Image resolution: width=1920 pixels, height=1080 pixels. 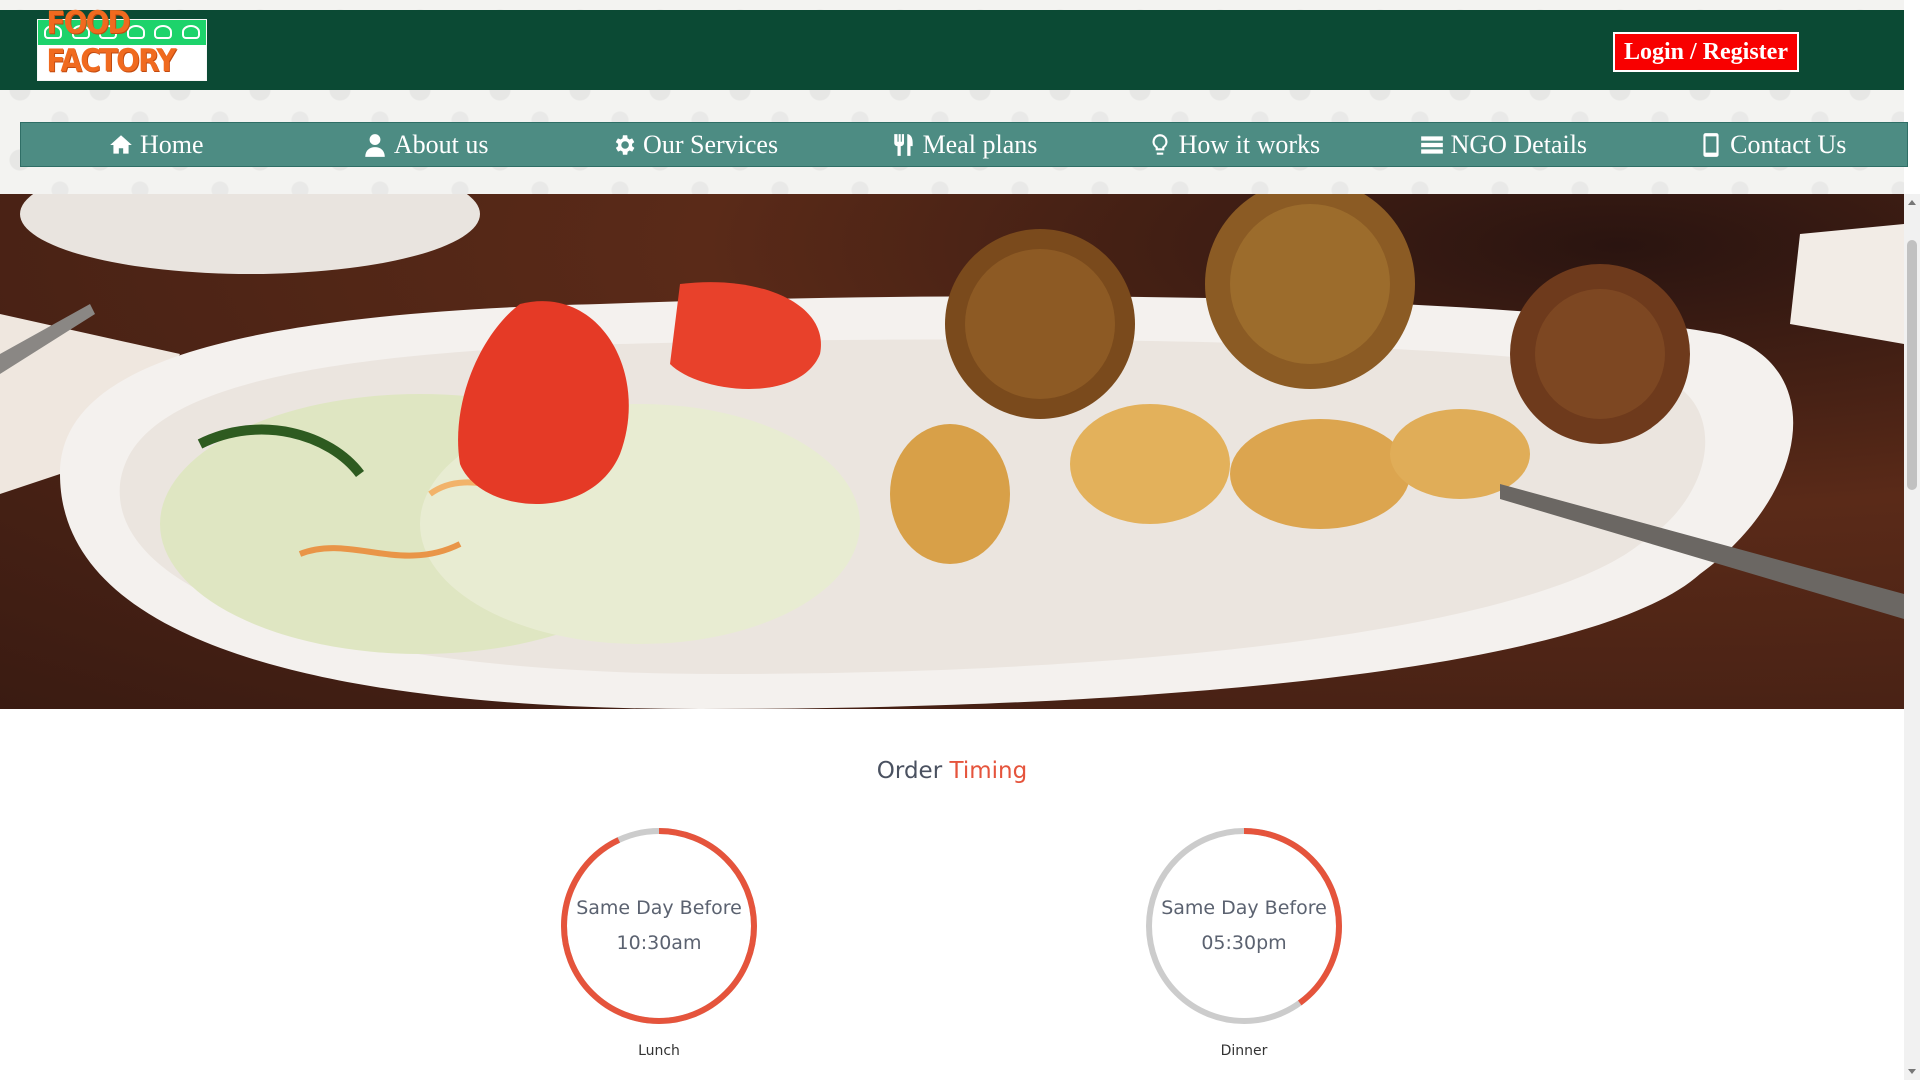 I want to click on scroll-up-icon, so click(x=1912, y=202).